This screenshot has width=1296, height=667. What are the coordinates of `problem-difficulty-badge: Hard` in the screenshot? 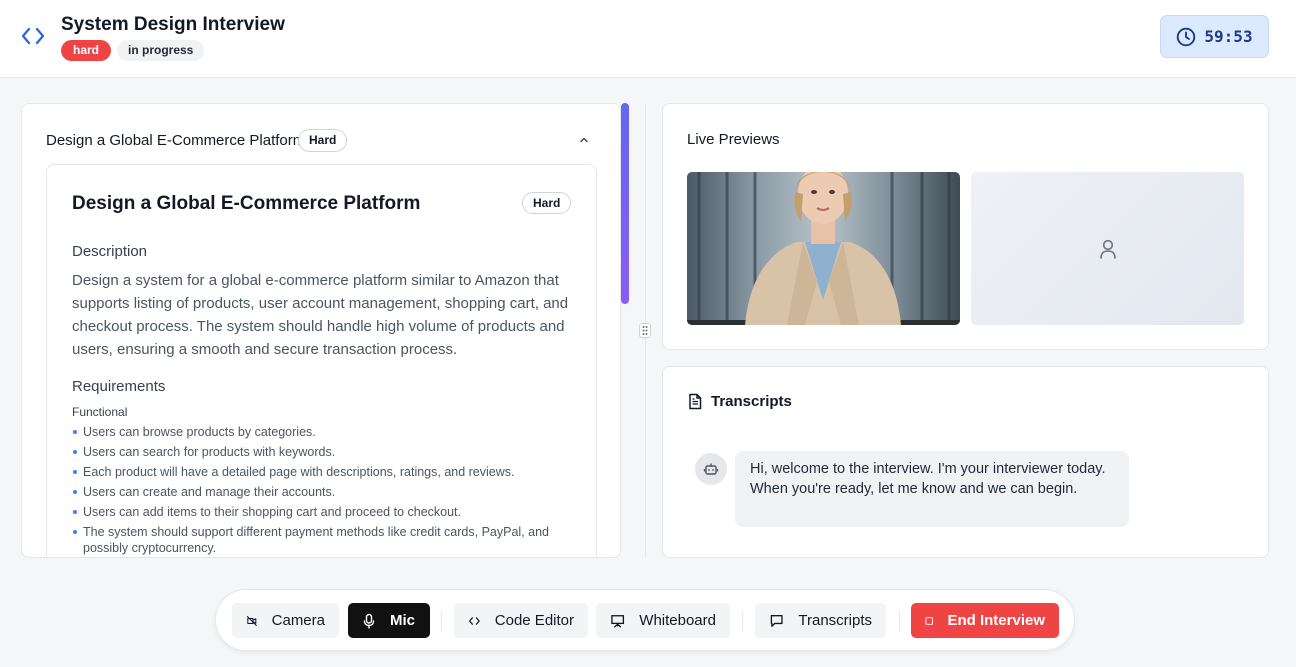 It's located at (547, 203).